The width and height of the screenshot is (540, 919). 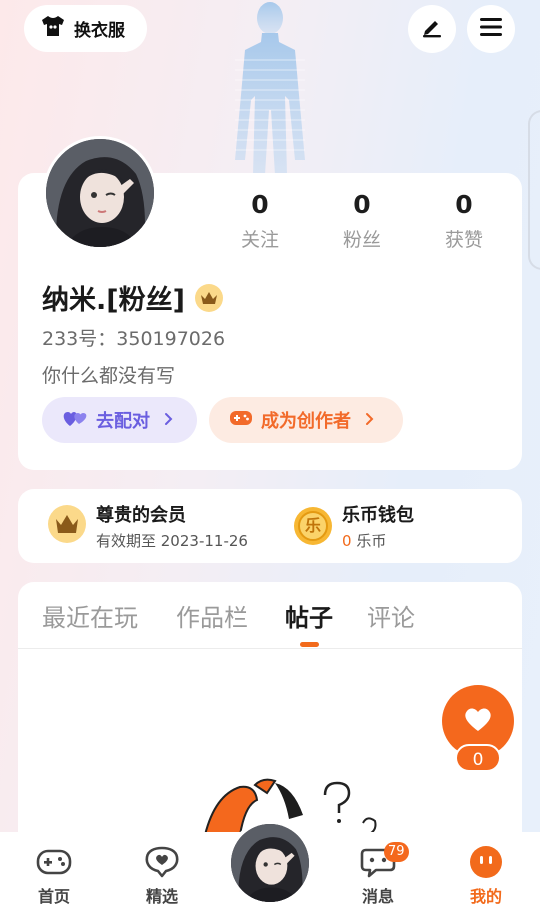 What do you see at coordinates (260, 221) in the screenshot?
I see `stat-following: 0 关注` at bounding box center [260, 221].